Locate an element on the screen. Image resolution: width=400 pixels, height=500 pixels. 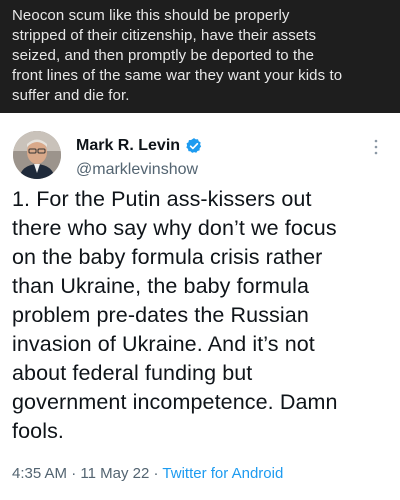
tweet-date: 11 May 22 is located at coordinates (114, 473).